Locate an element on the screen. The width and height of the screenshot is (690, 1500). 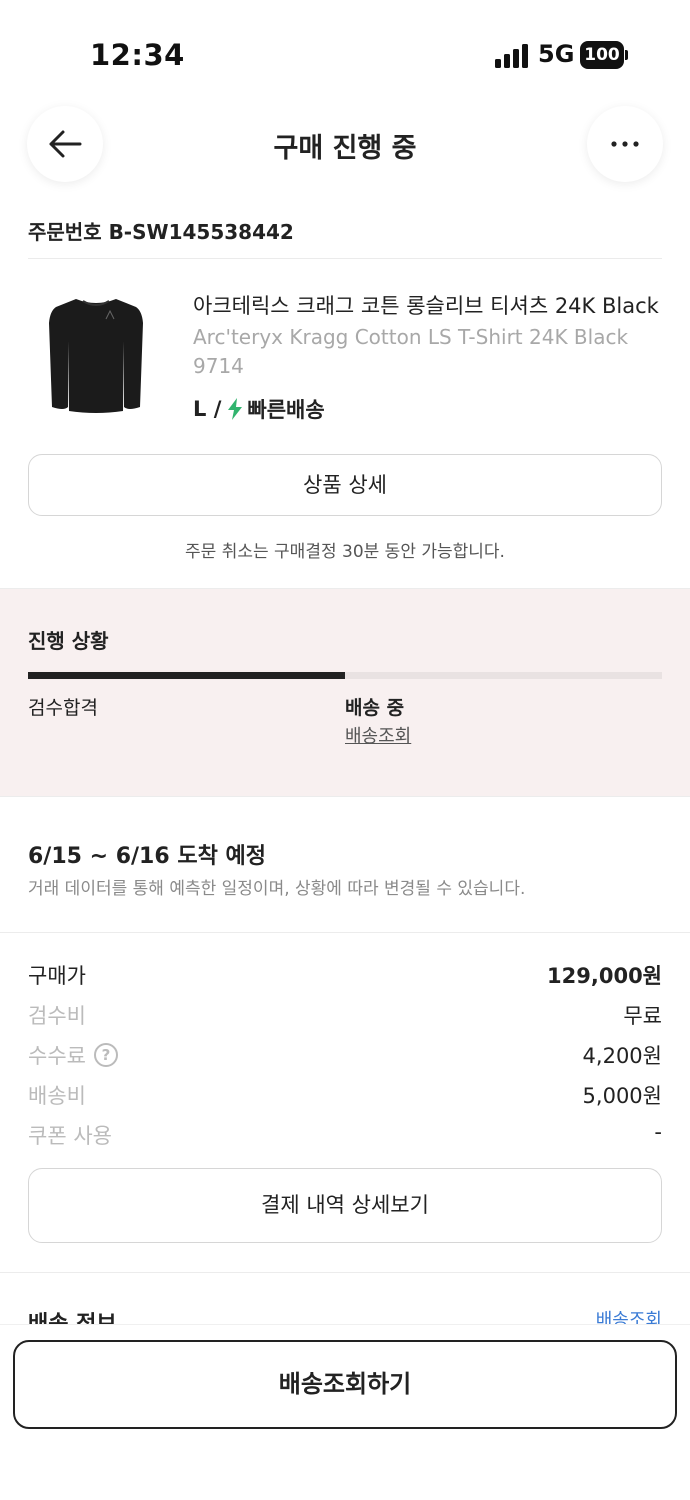
progress-fill is located at coordinates (186, 675).